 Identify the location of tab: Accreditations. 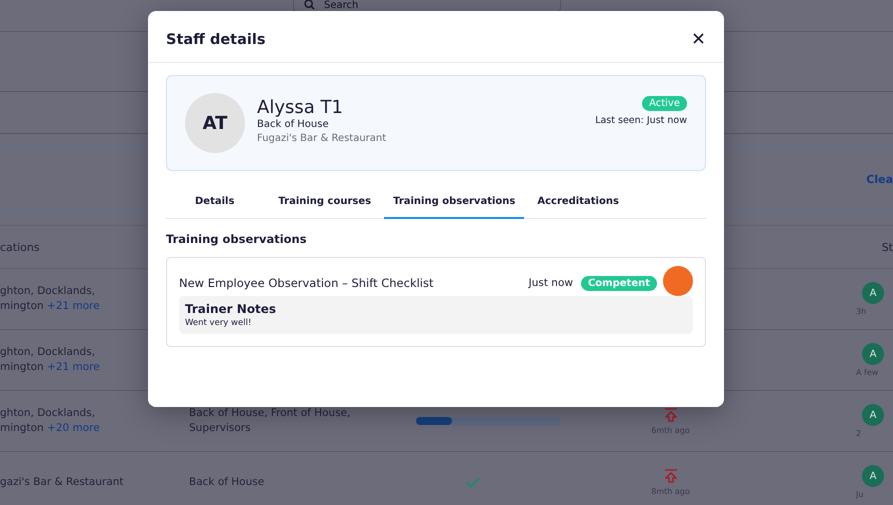
(578, 202).